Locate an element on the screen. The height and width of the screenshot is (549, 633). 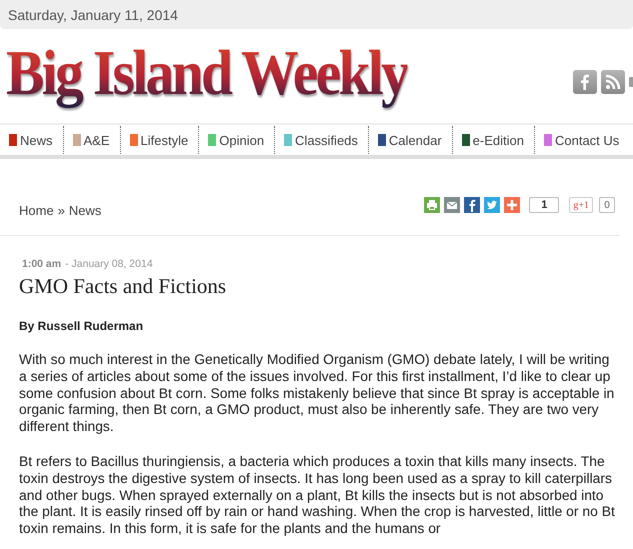
twitter-icon is located at coordinates (492, 205).